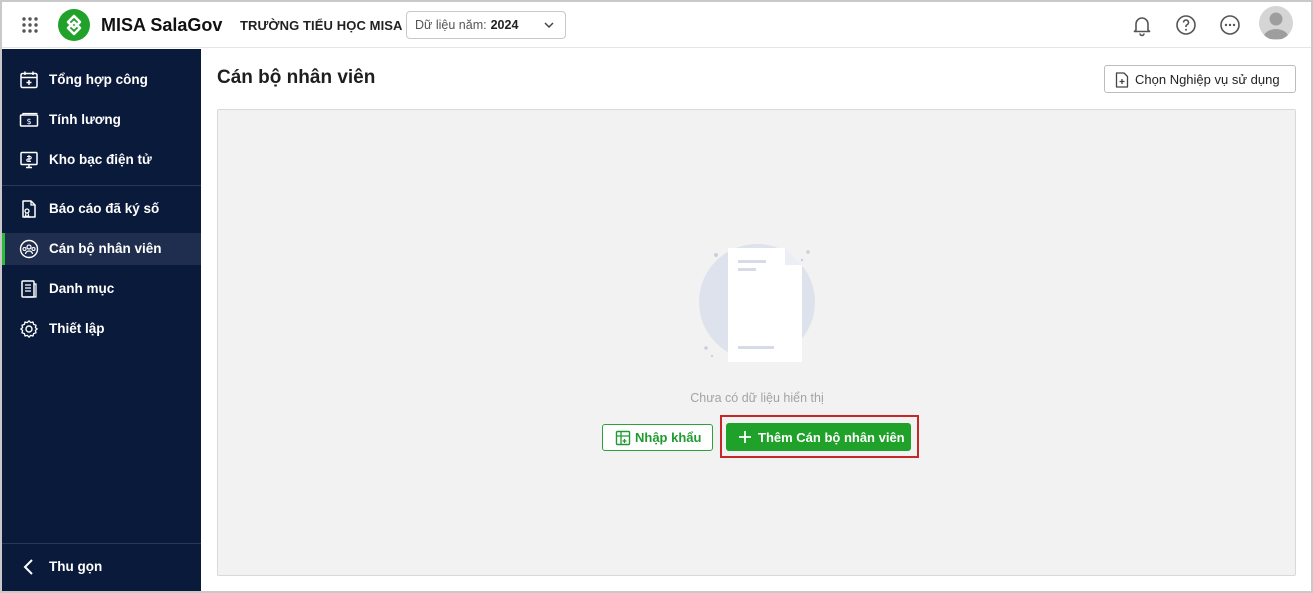 The height and width of the screenshot is (593, 1313). I want to click on sidebar-item-label: Thiết lập, so click(77, 328).